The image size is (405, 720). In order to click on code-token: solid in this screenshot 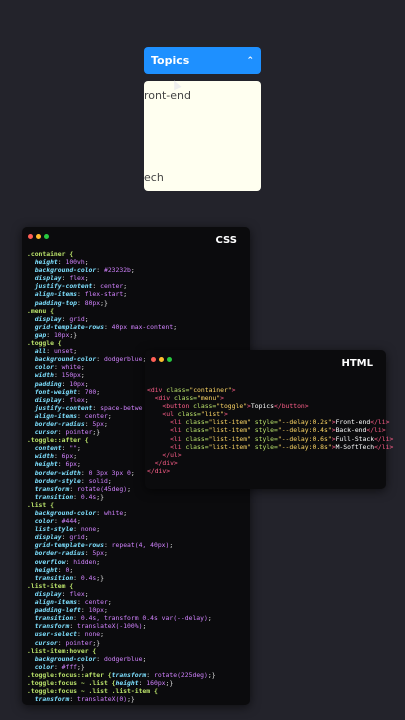, I will do `click(98, 480)`.